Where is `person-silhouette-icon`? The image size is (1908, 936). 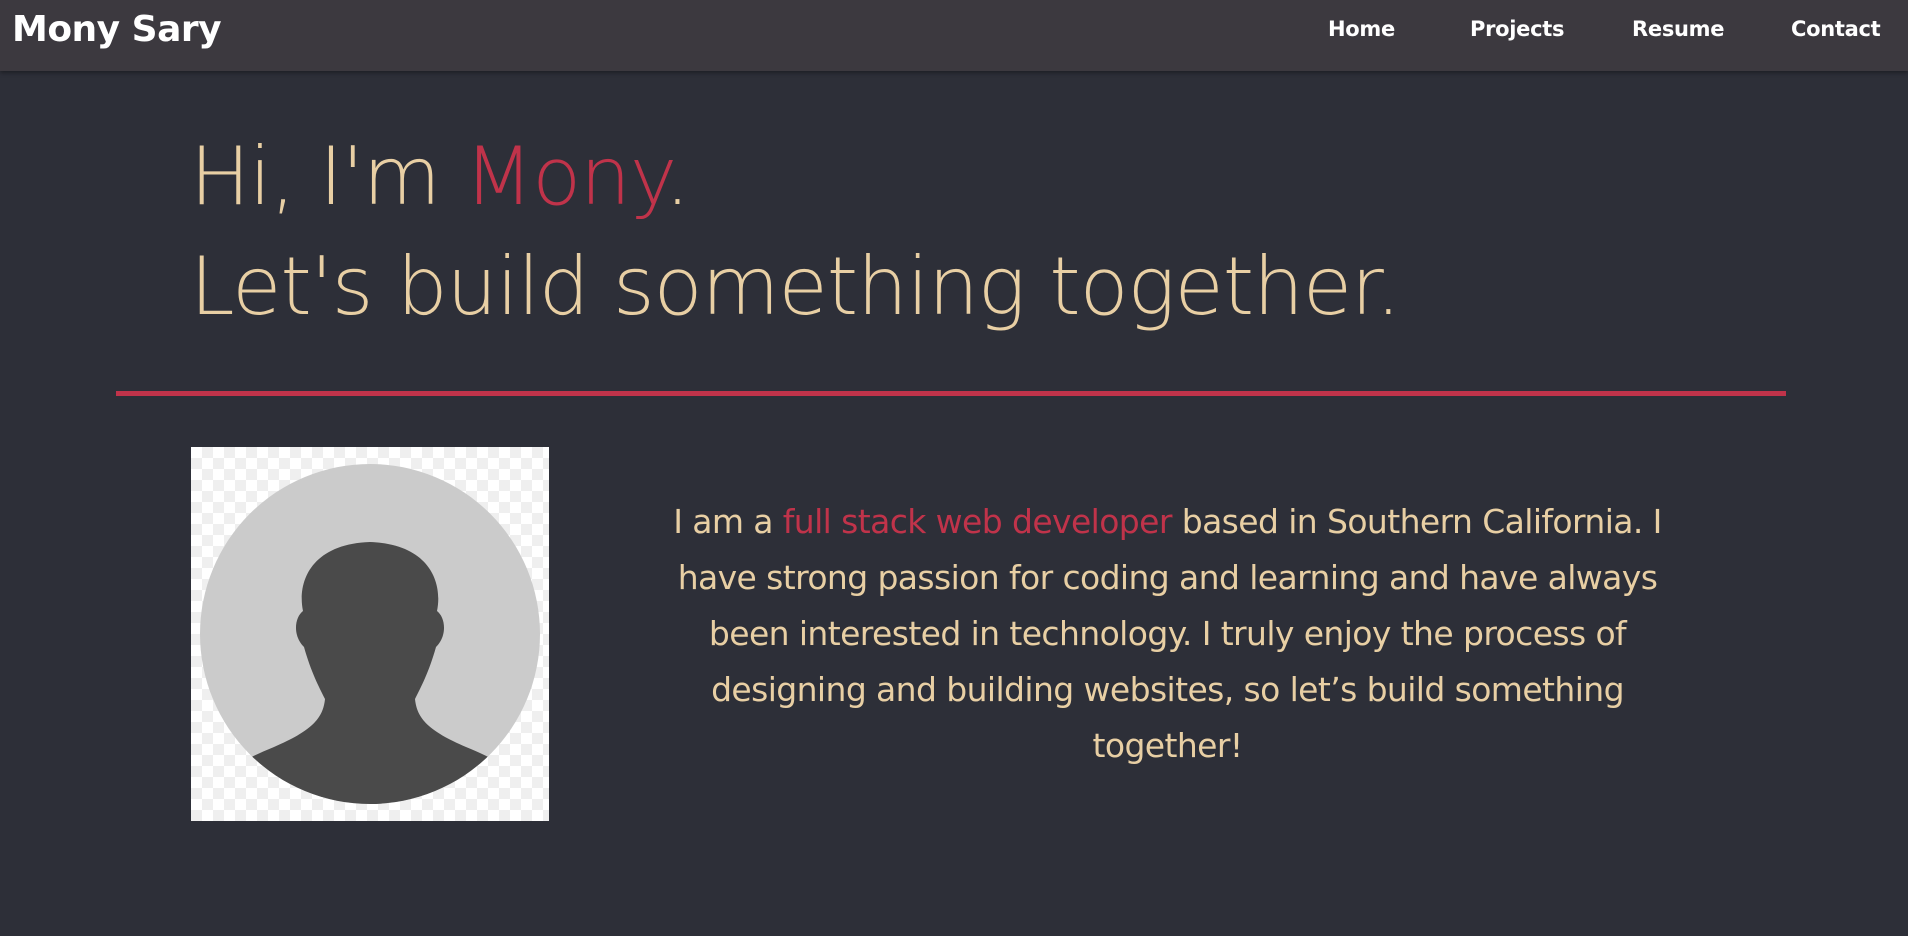 person-silhouette-icon is located at coordinates (370, 634).